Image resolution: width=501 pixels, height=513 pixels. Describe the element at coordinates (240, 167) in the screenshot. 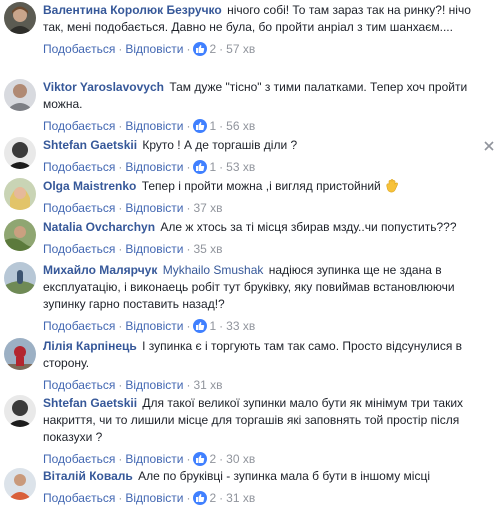

I see `timestamp: 53 хв` at that location.